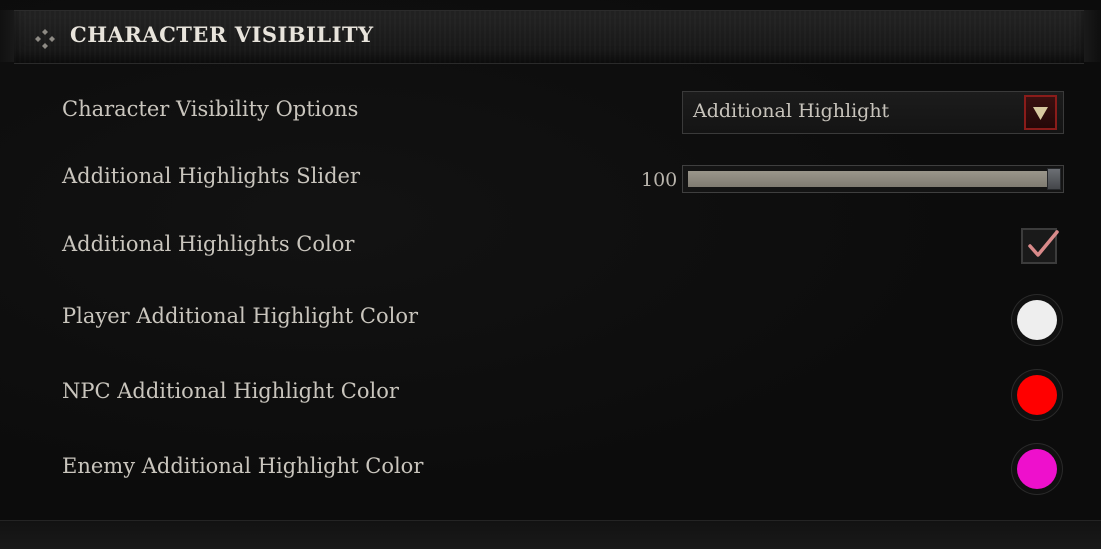 This screenshot has height=549, width=1101. What do you see at coordinates (1043, 243) in the screenshot?
I see `checkmark-icon` at bounding box center [1043, 243].